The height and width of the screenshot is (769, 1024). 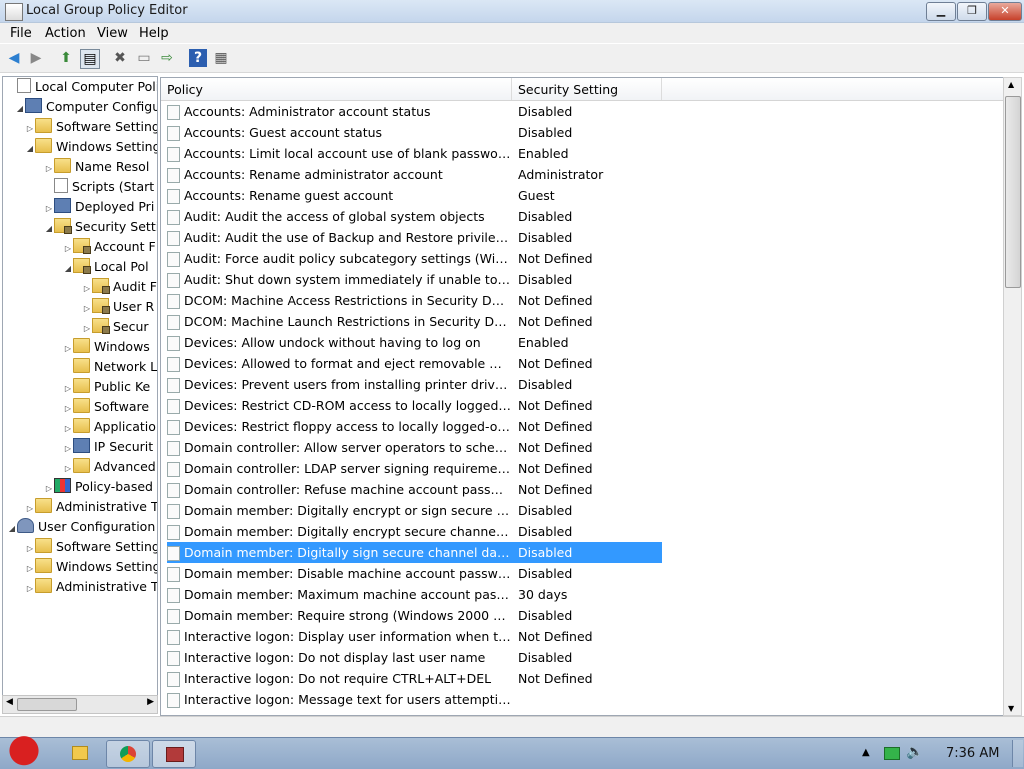 What do you see at coordinates (106, 267) in the screenshot?
I see `tree-node: ◢ Local Pol` at bounding box center [106, 267].